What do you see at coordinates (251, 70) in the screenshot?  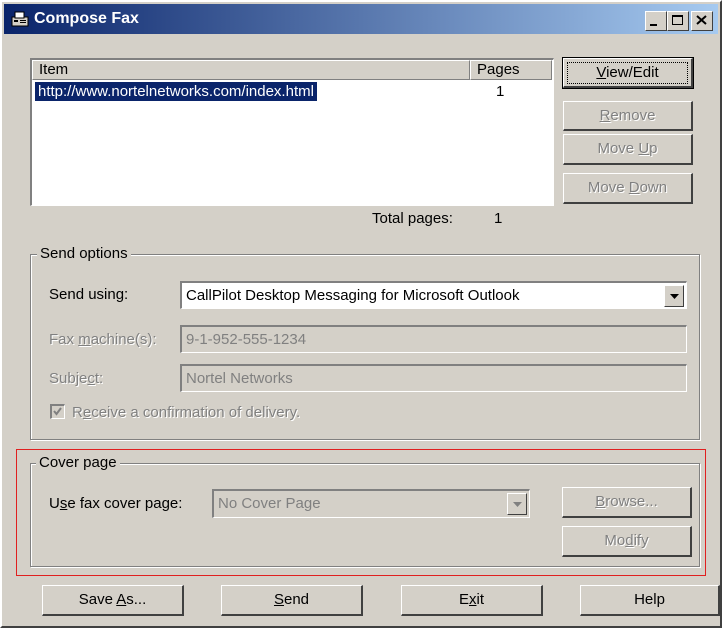 I see `column-header-item: Item` at bounding box center [251, 70].